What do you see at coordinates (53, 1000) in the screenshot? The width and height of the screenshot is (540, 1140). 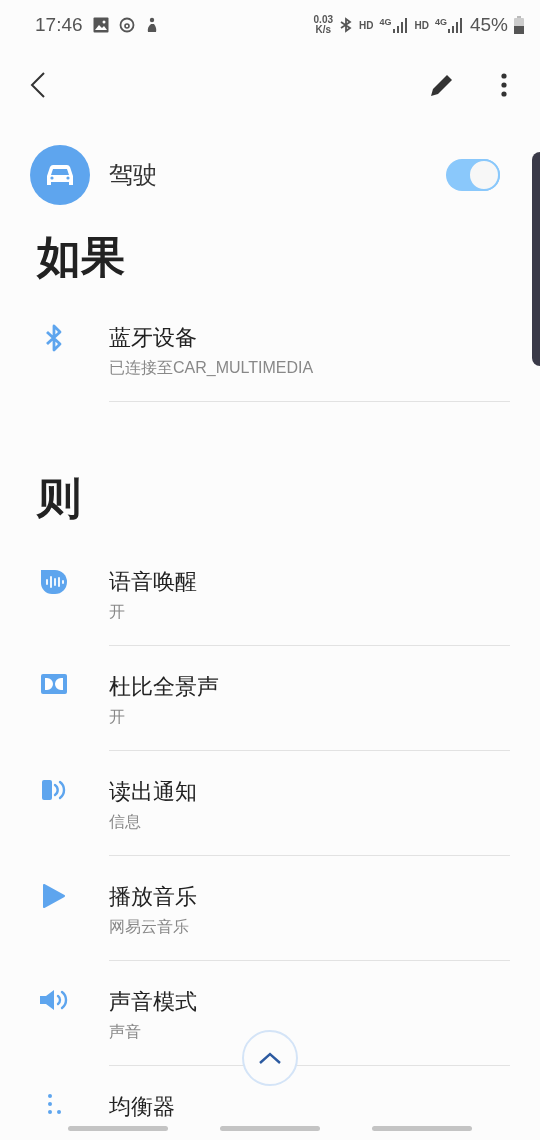 I see `speaker-icon` at bounding box center [53, 1000].